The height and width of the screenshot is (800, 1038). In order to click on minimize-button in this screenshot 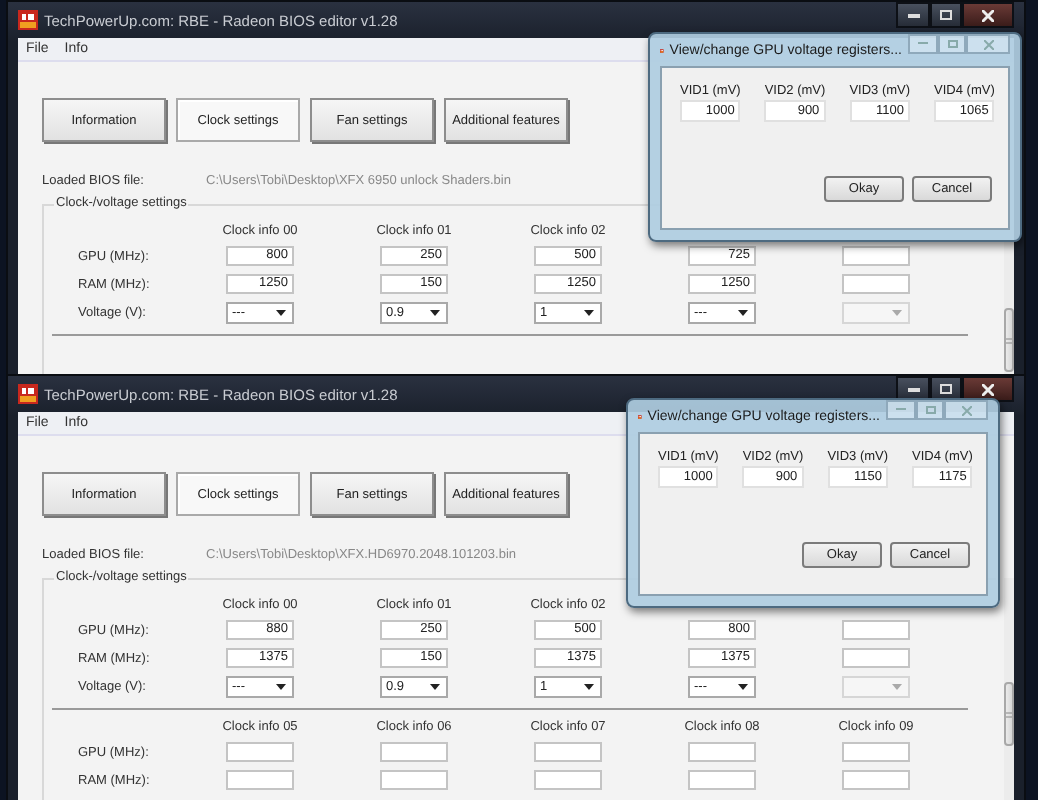, I will do `click(913, 15)`.